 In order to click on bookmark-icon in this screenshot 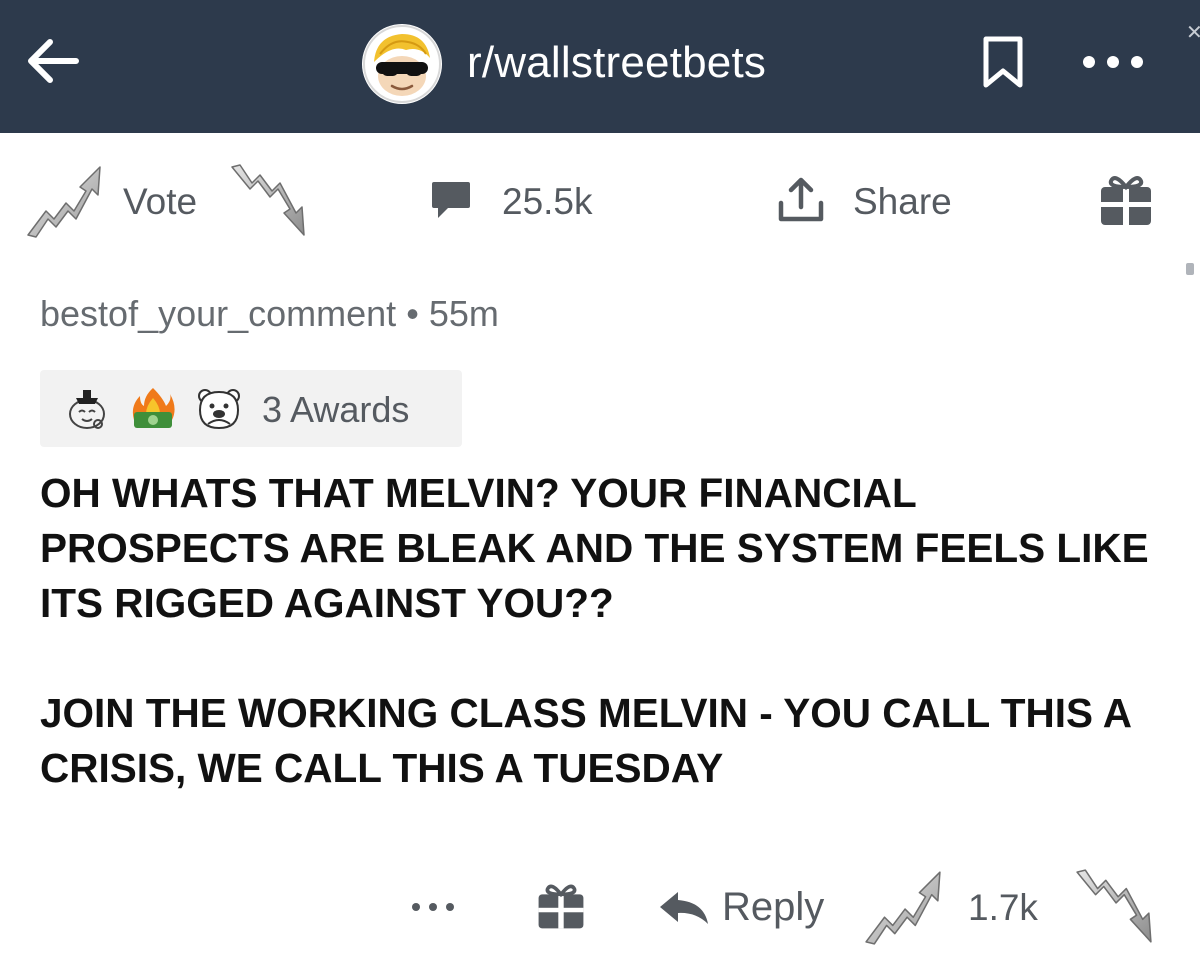, I will do `click(1003, 63)`.